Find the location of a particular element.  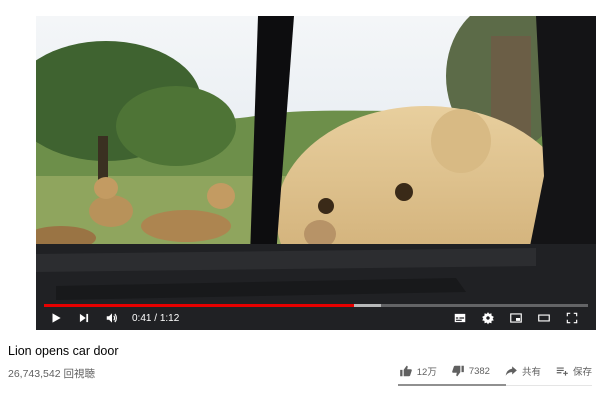

save-button: 保存 is located at coordinates (573, 371).